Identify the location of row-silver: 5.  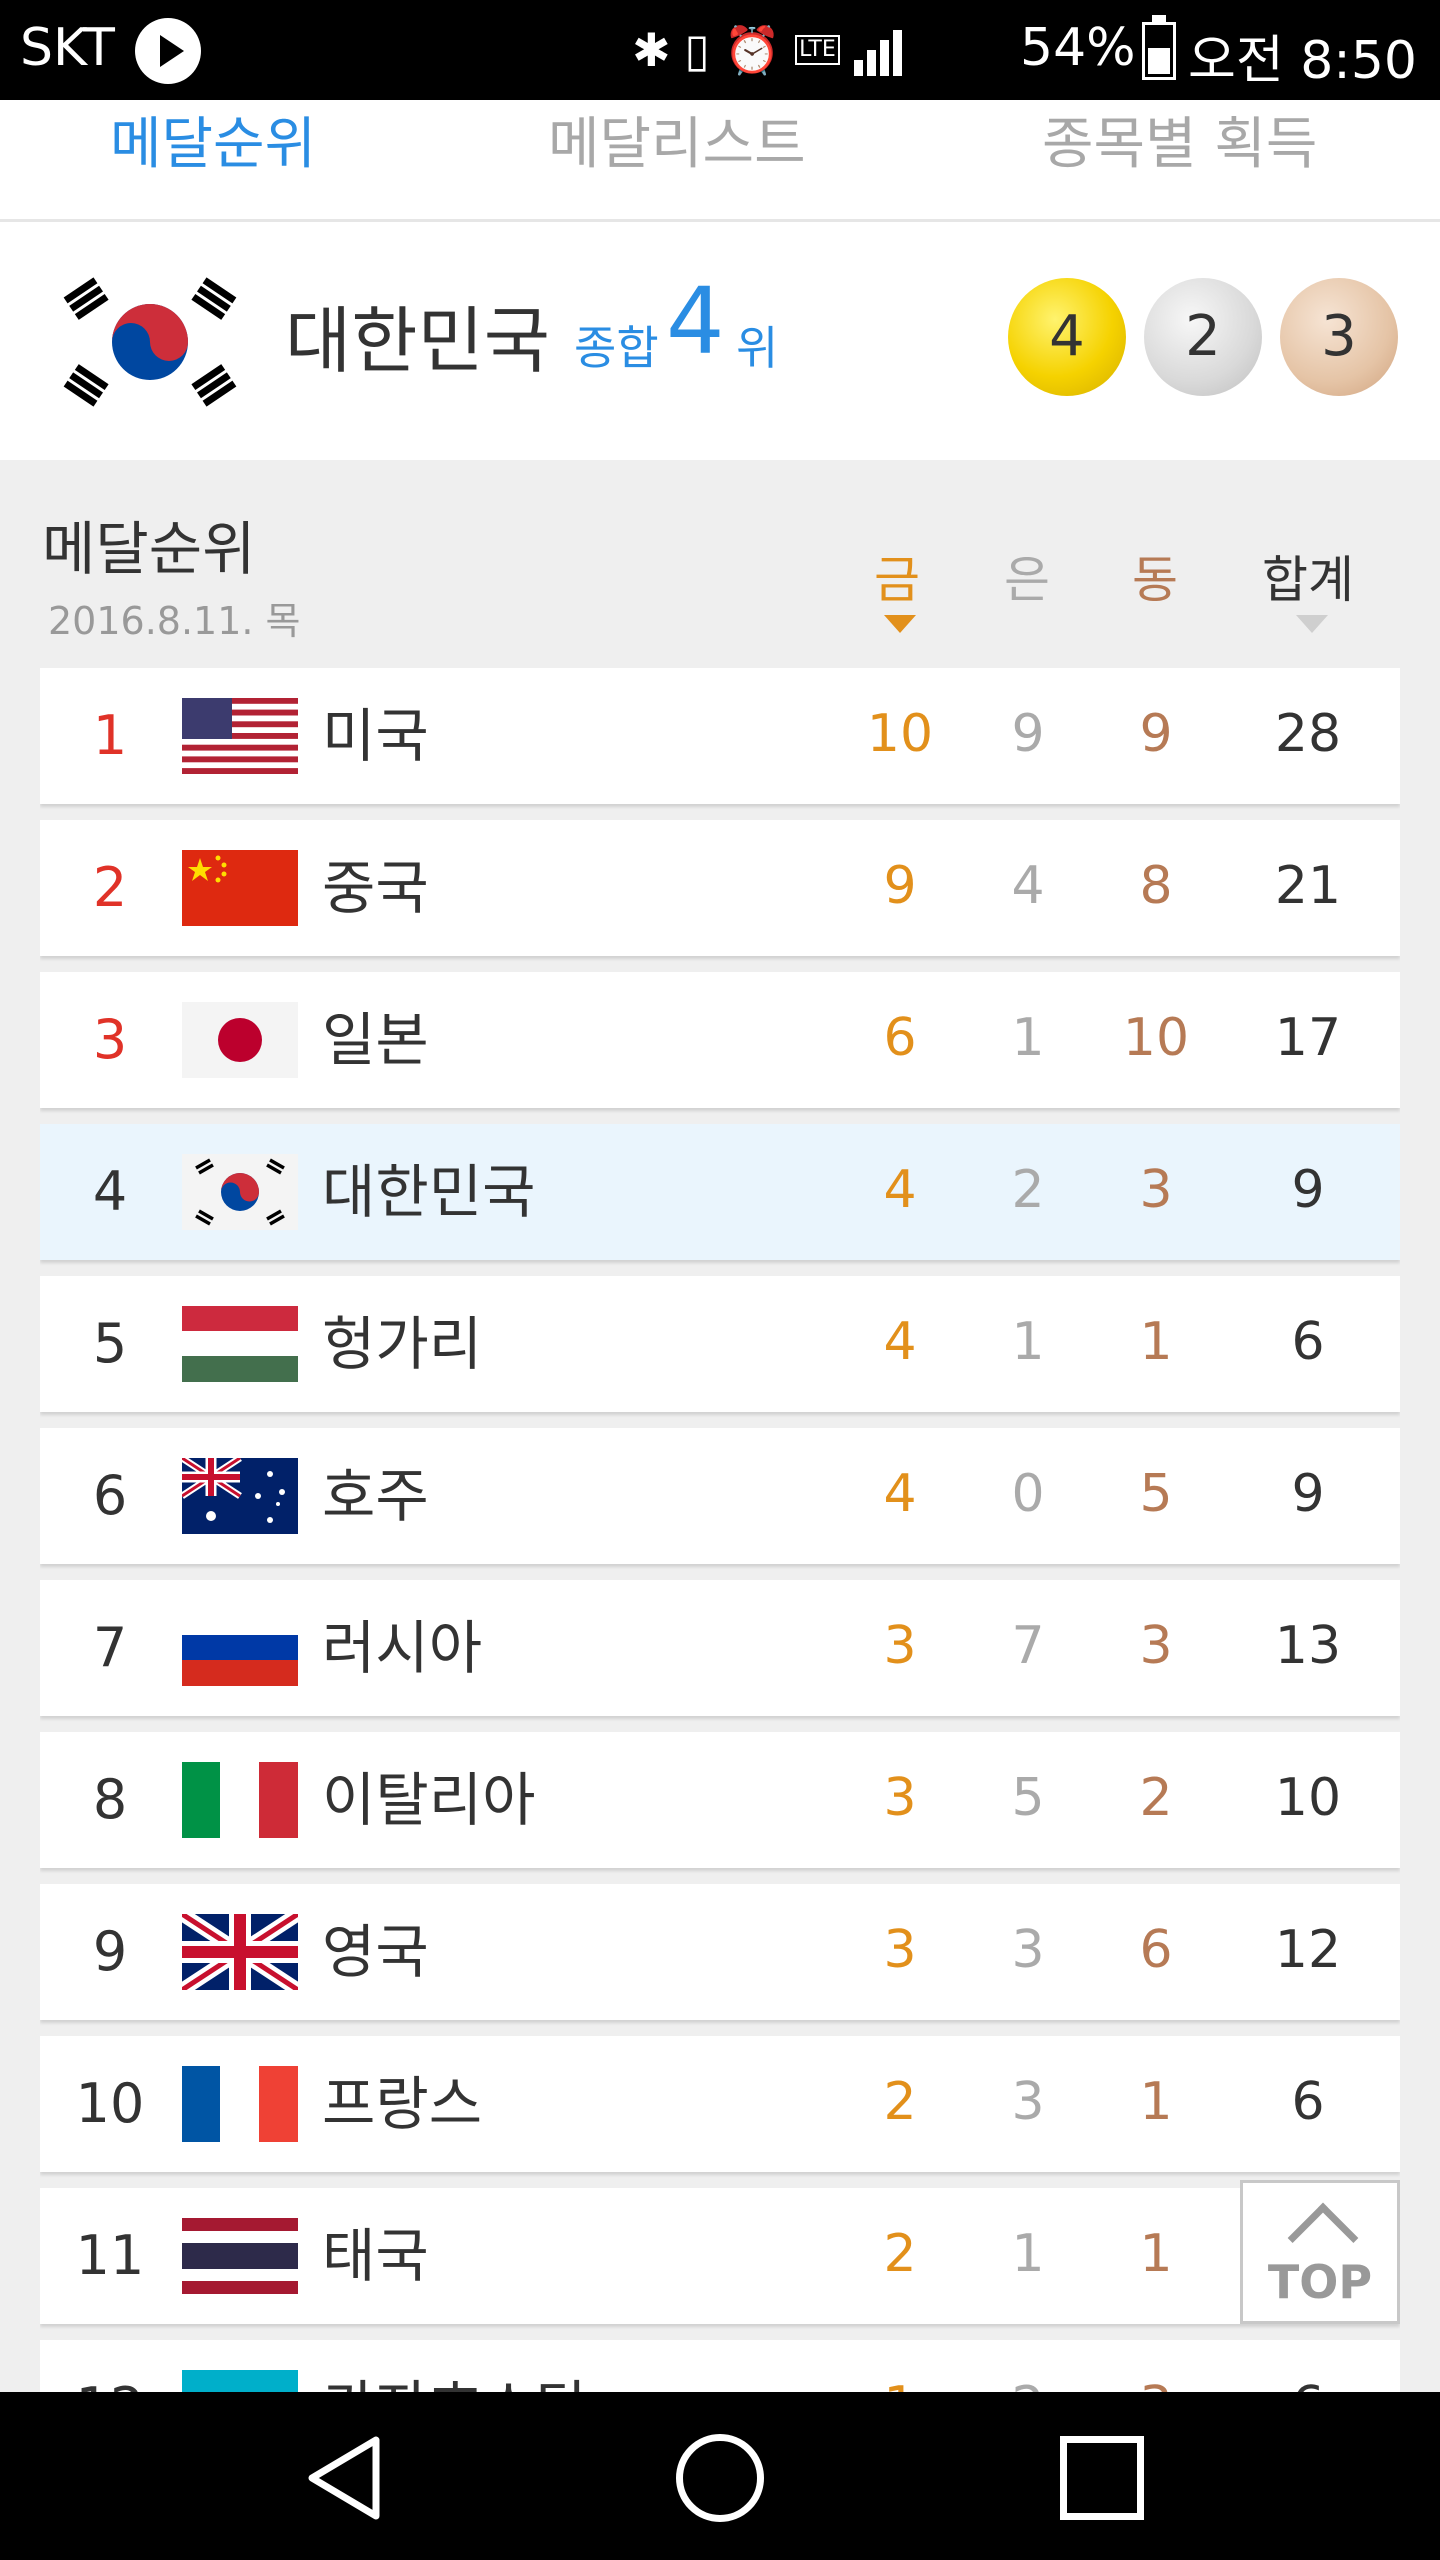
(1028, 1798).